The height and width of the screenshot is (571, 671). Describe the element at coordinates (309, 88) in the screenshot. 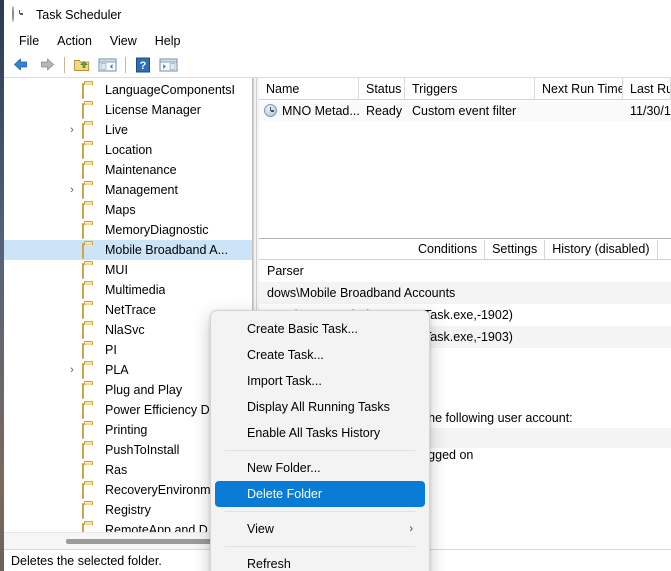

I see `column-header: Name` at that location.